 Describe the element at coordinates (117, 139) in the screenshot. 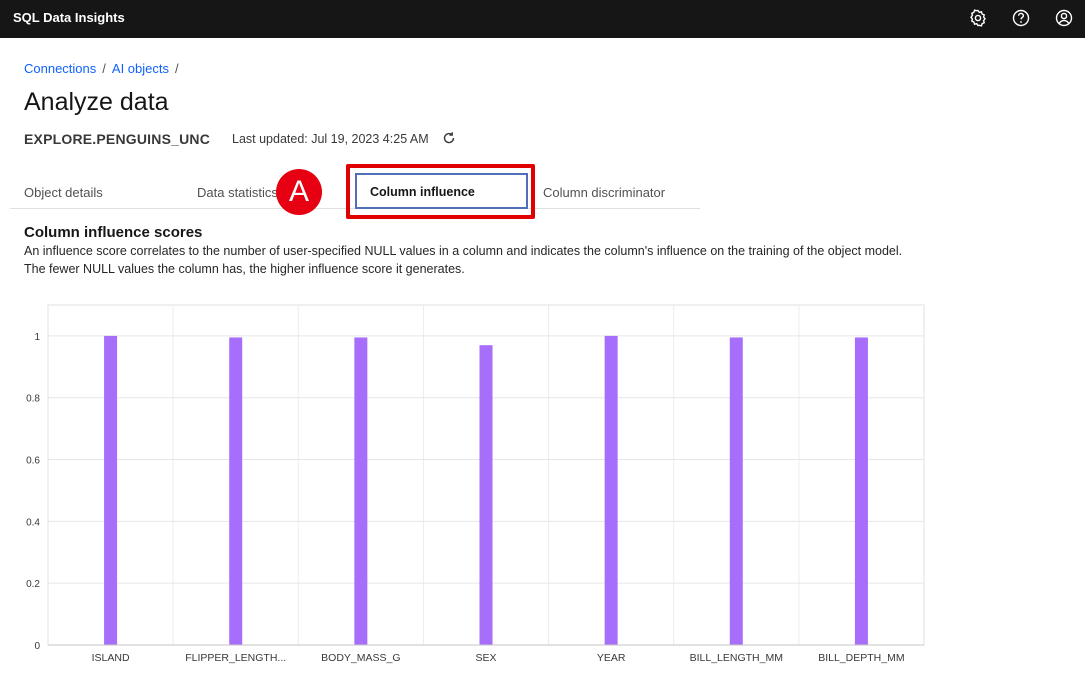

I see `object-name: EXPLORE.PENGUINS_UNC` at that location.